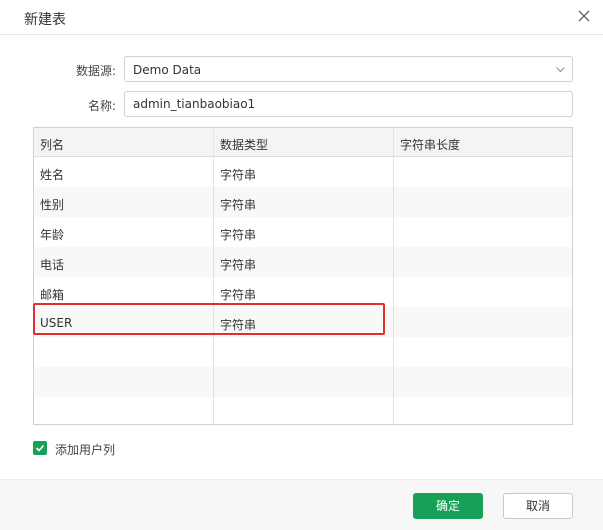 This screenshot has height=530, width=603. What do you see at coordinates (167, 70) in the screenshot?
I see `datasource-value: Demo Data` at bounding box center [167, 70].